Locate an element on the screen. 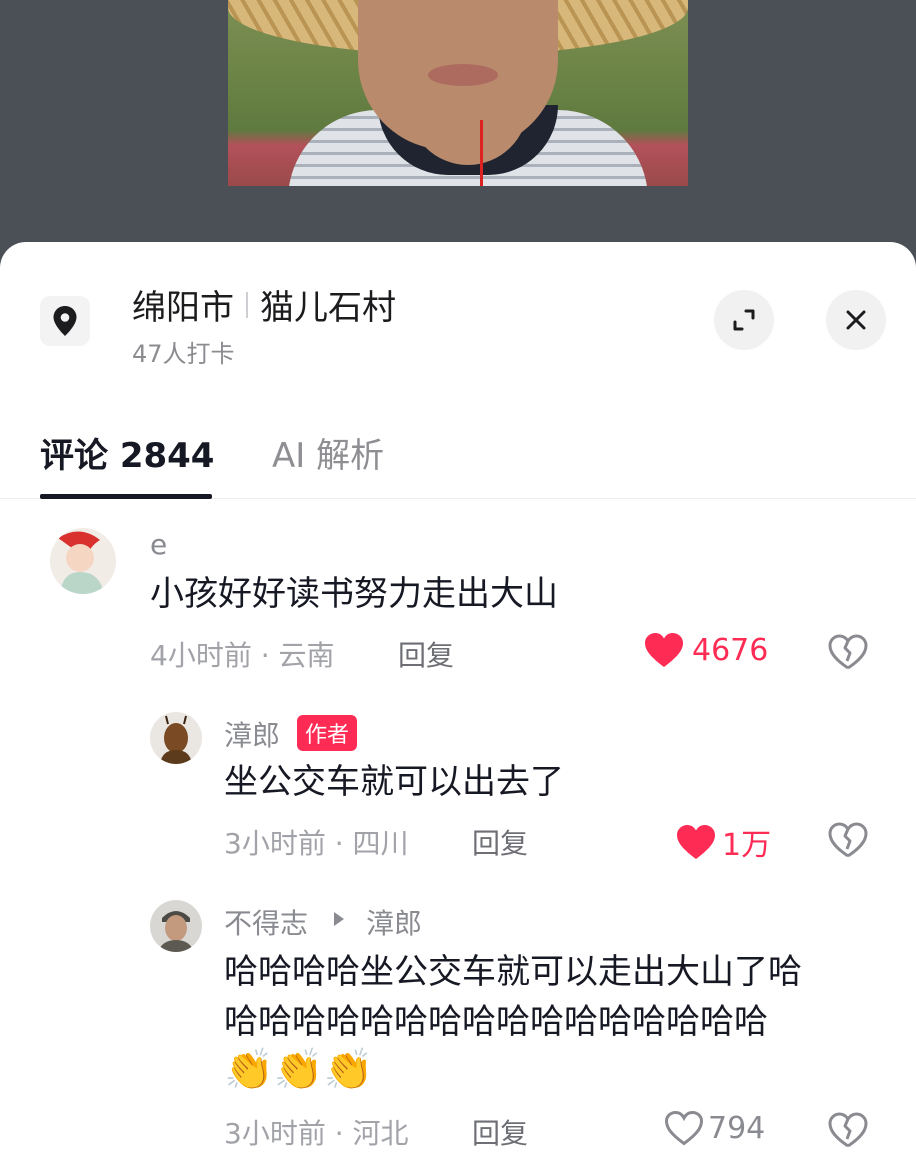 The image size is (916, 1176). comment-username: 漳郎 is located at coordinates (252, 734).